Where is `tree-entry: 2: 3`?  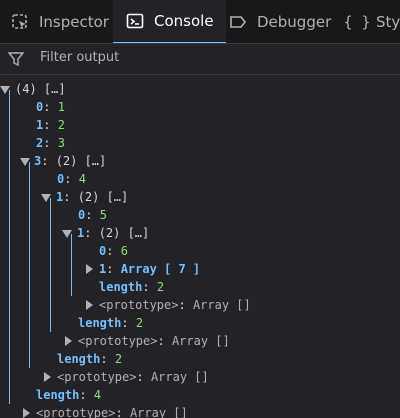 tree-entry: 2: 3 is located at coordinates (50, 143).